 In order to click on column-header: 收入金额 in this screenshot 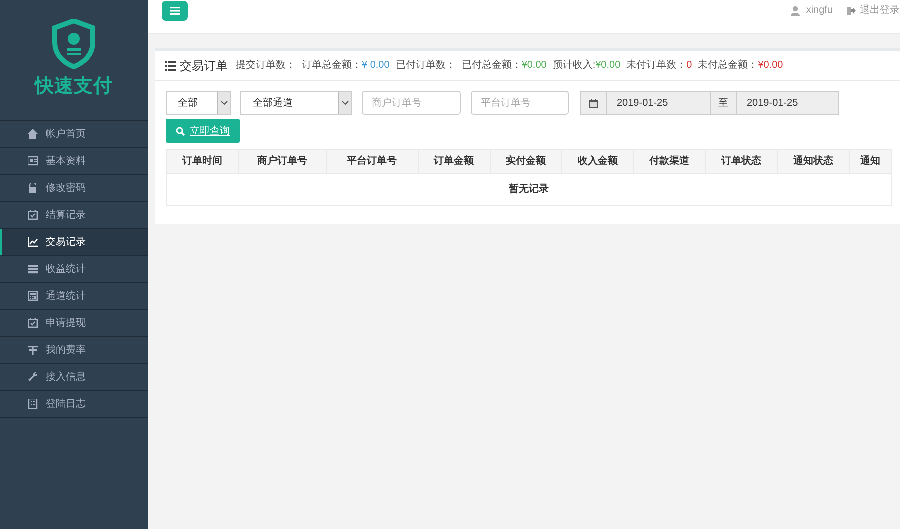, I will do `click(598, 162)`.